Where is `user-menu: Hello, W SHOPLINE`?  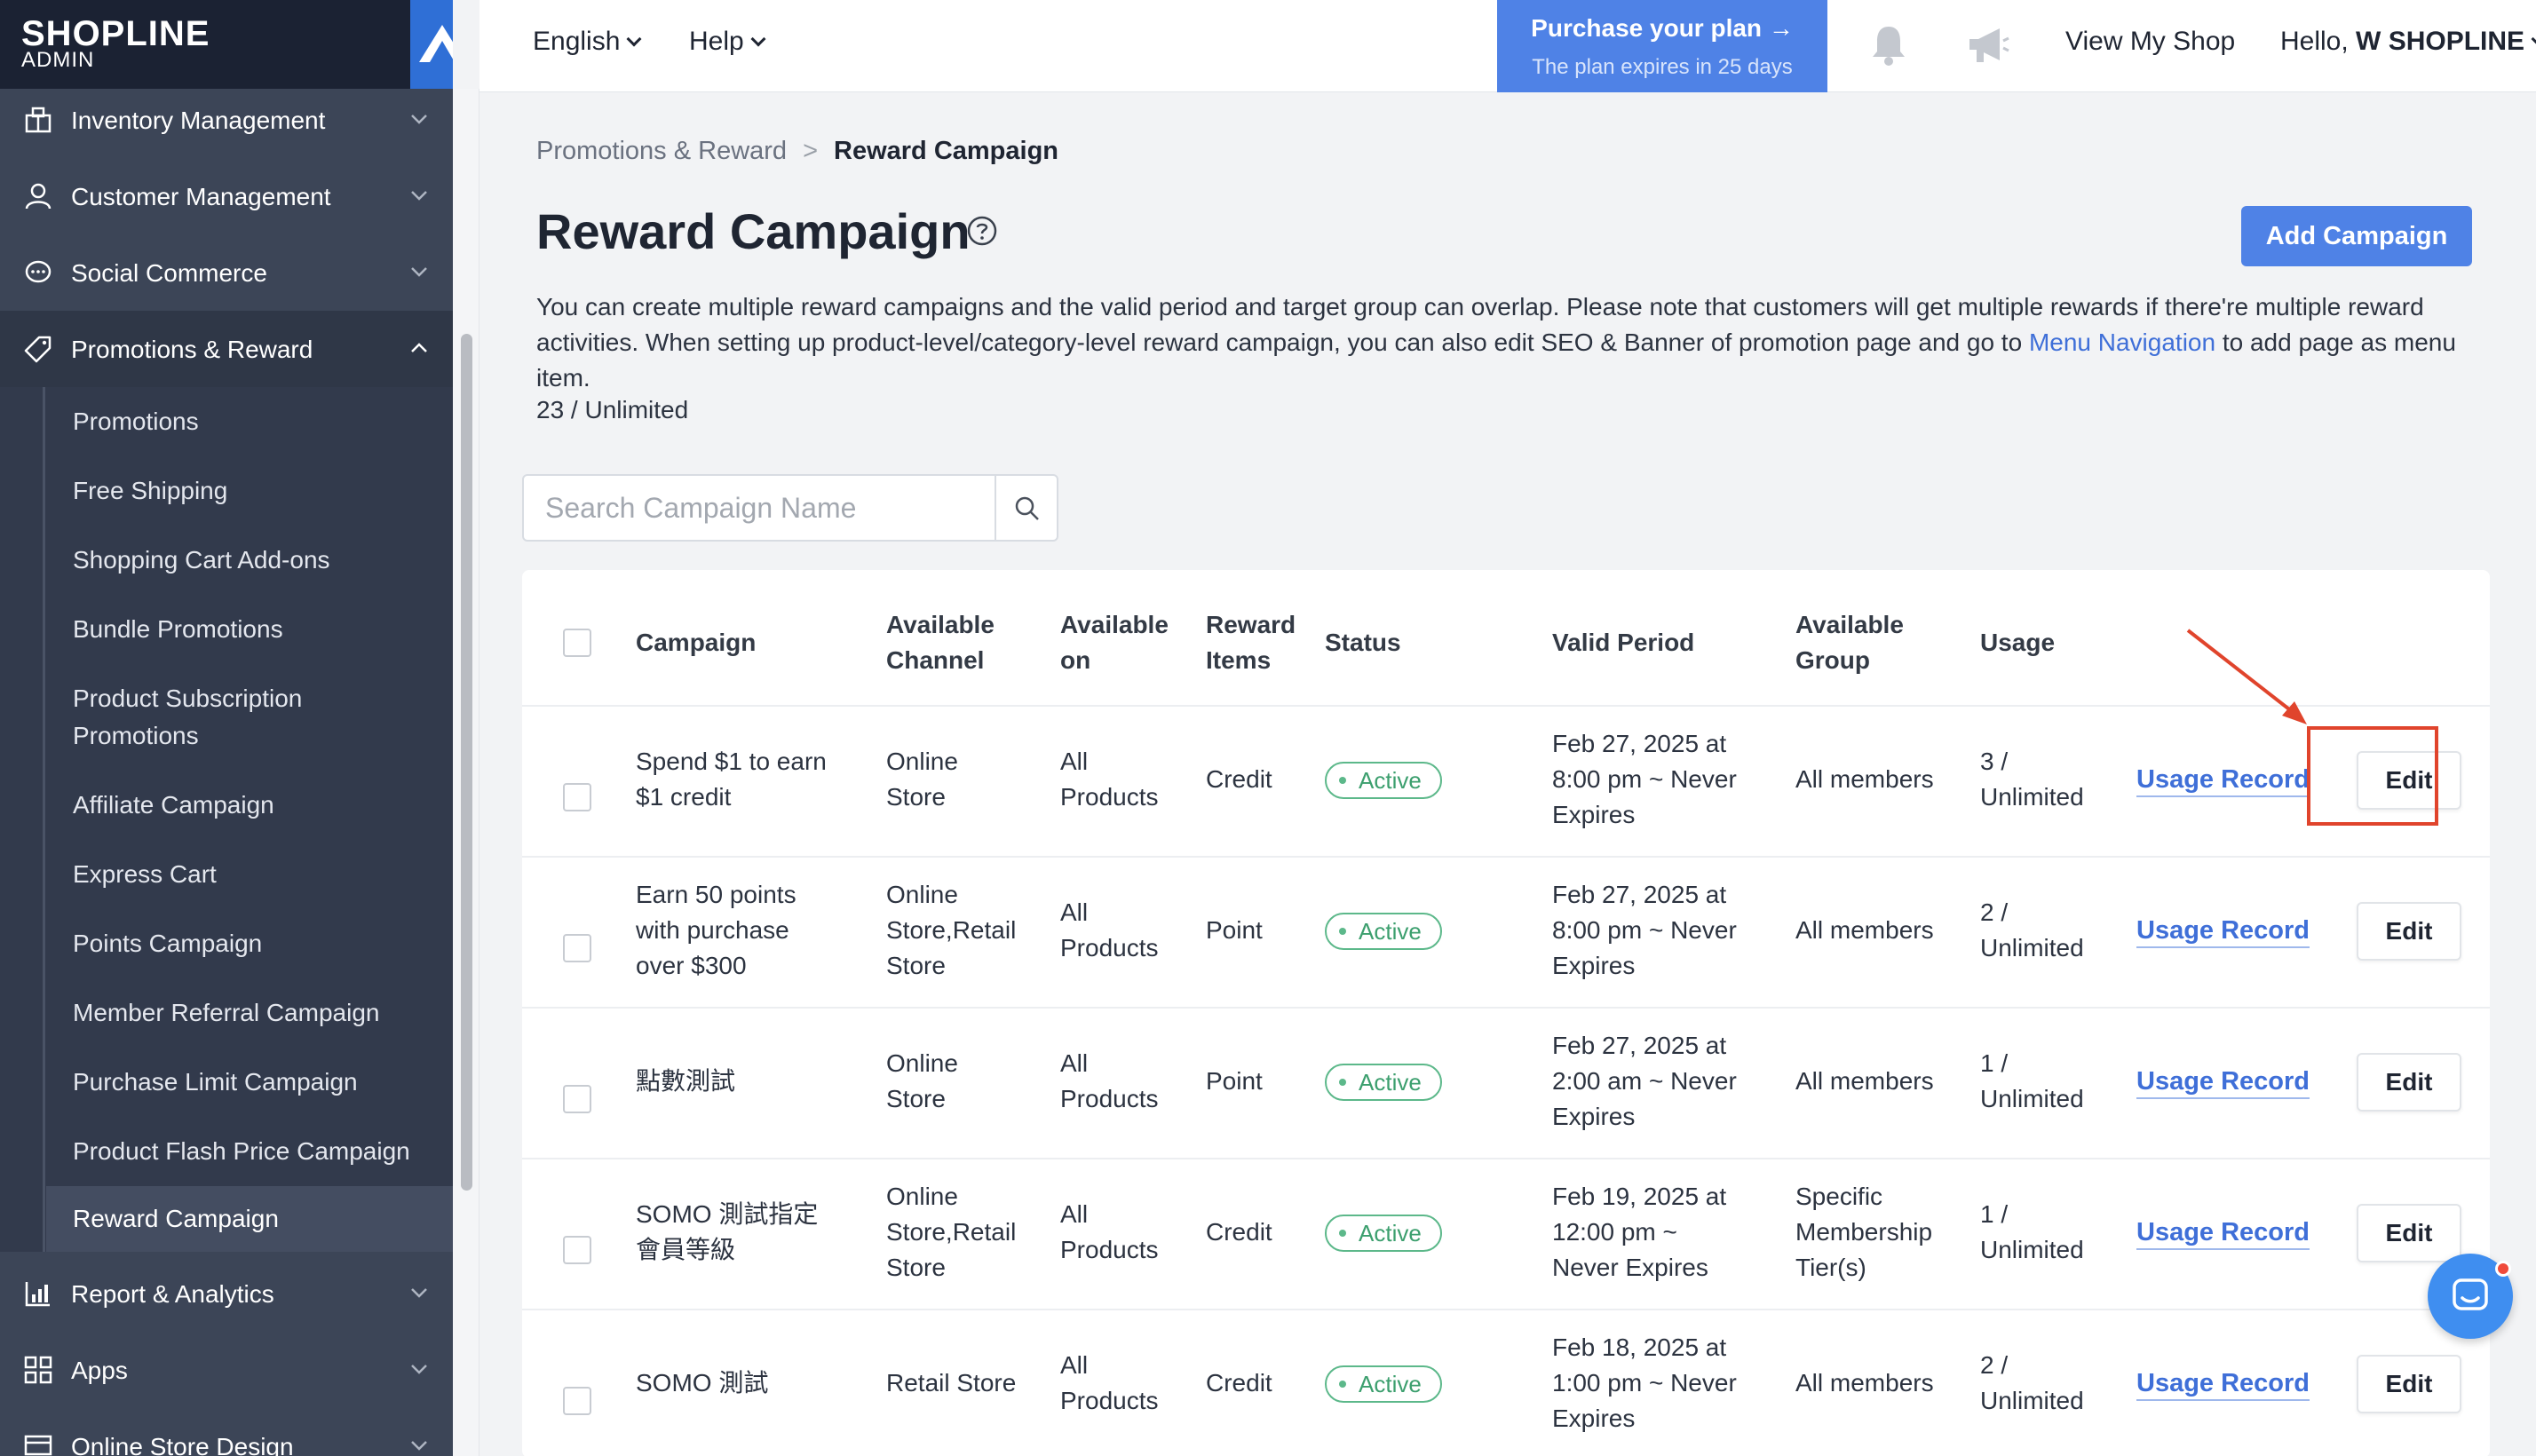 user-menu: Hello, W SHOPLINE is located at coordinates (2408, 42).